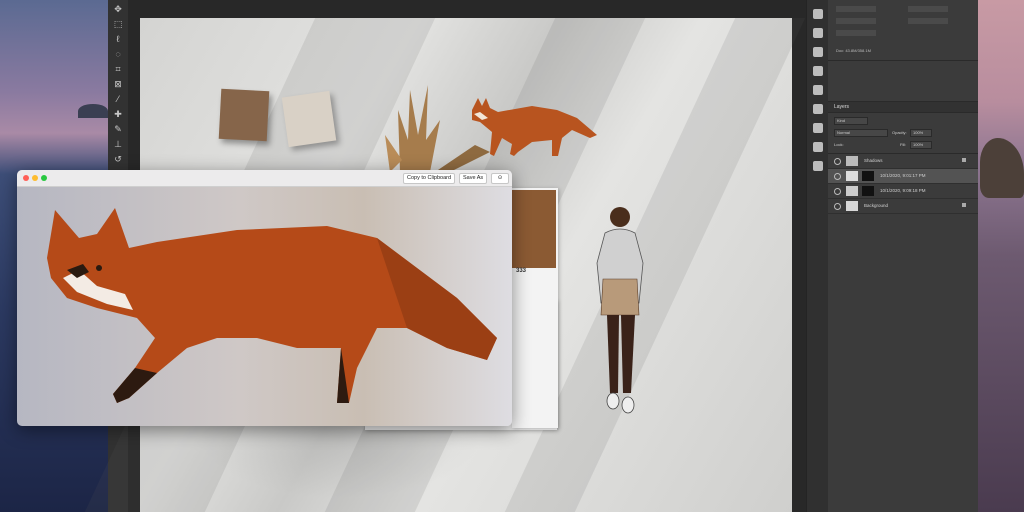 This screenshot has width=1024, height=512. I want to click on crop-tool-icon: ⌗, so click(118, 69).